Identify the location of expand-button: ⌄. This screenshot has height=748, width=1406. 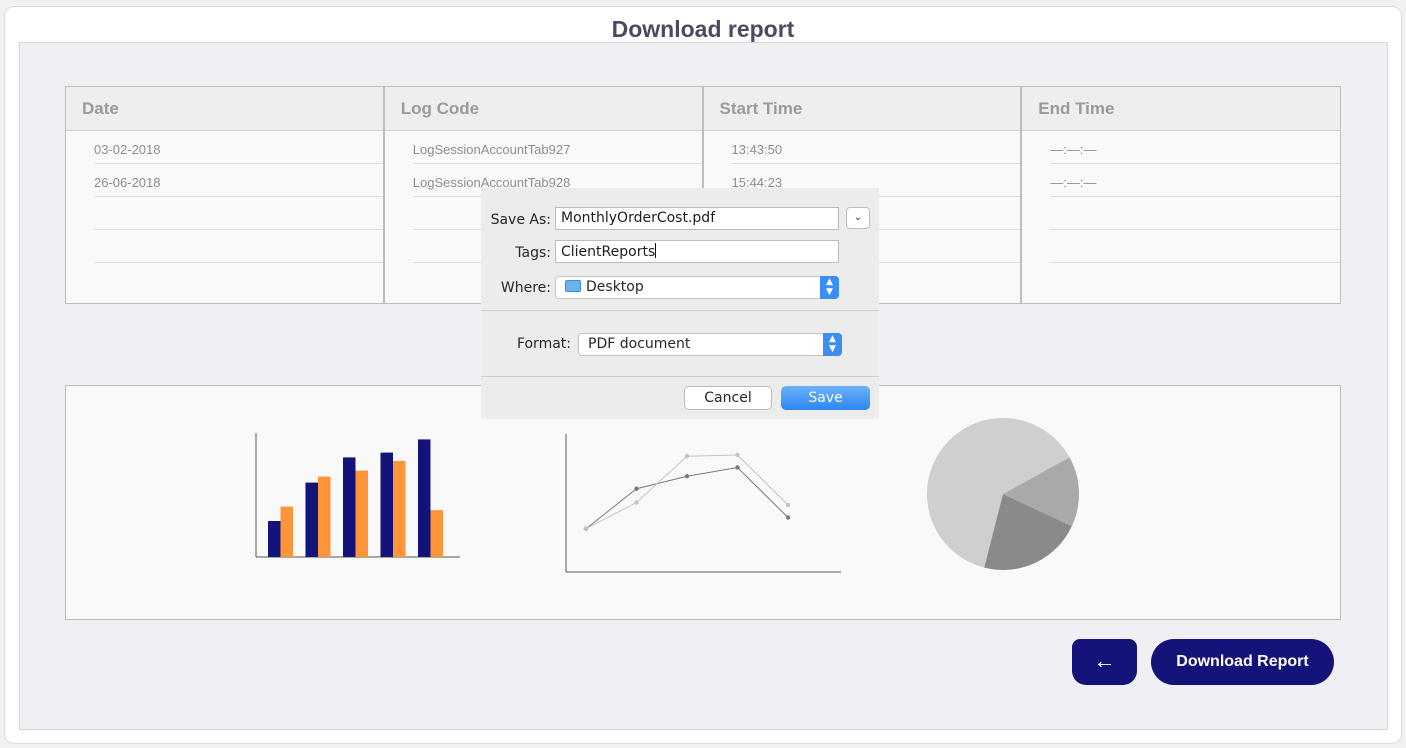
(858, 218).